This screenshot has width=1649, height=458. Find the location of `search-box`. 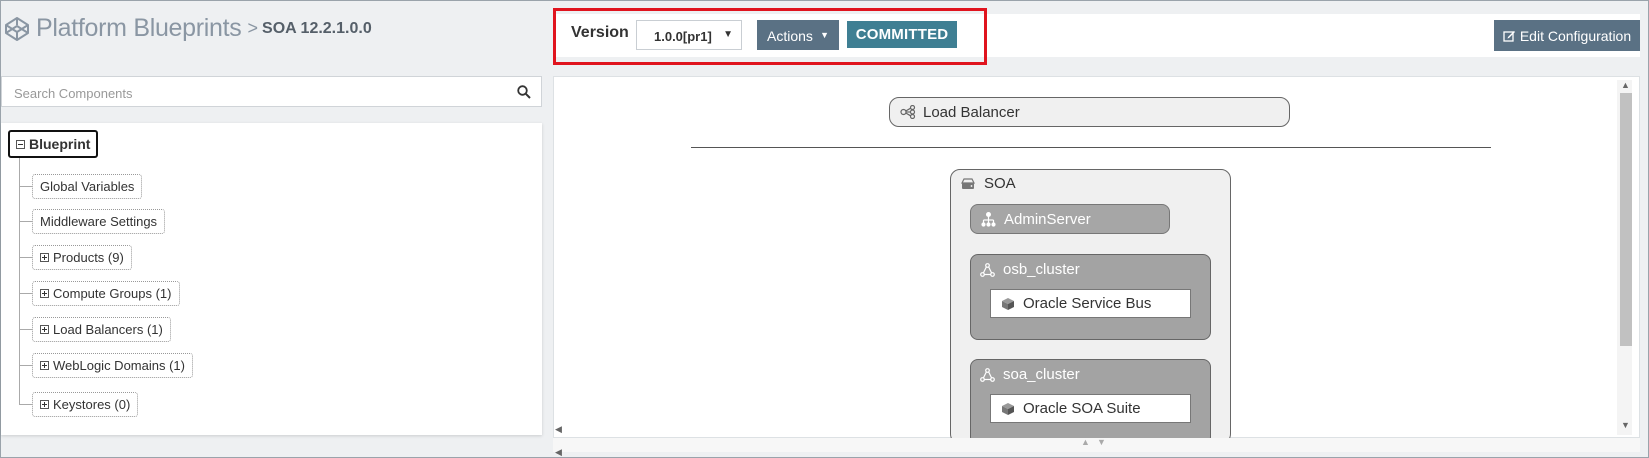

search-box is located at coordinates (271, 91).